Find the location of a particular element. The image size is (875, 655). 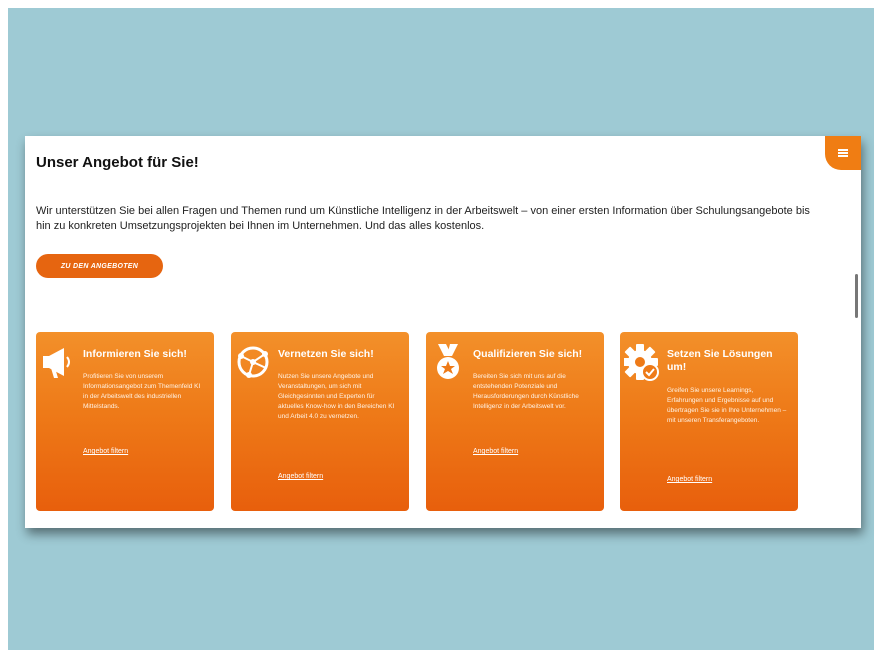

network-globe-icon is located at coordinates (253, 362).